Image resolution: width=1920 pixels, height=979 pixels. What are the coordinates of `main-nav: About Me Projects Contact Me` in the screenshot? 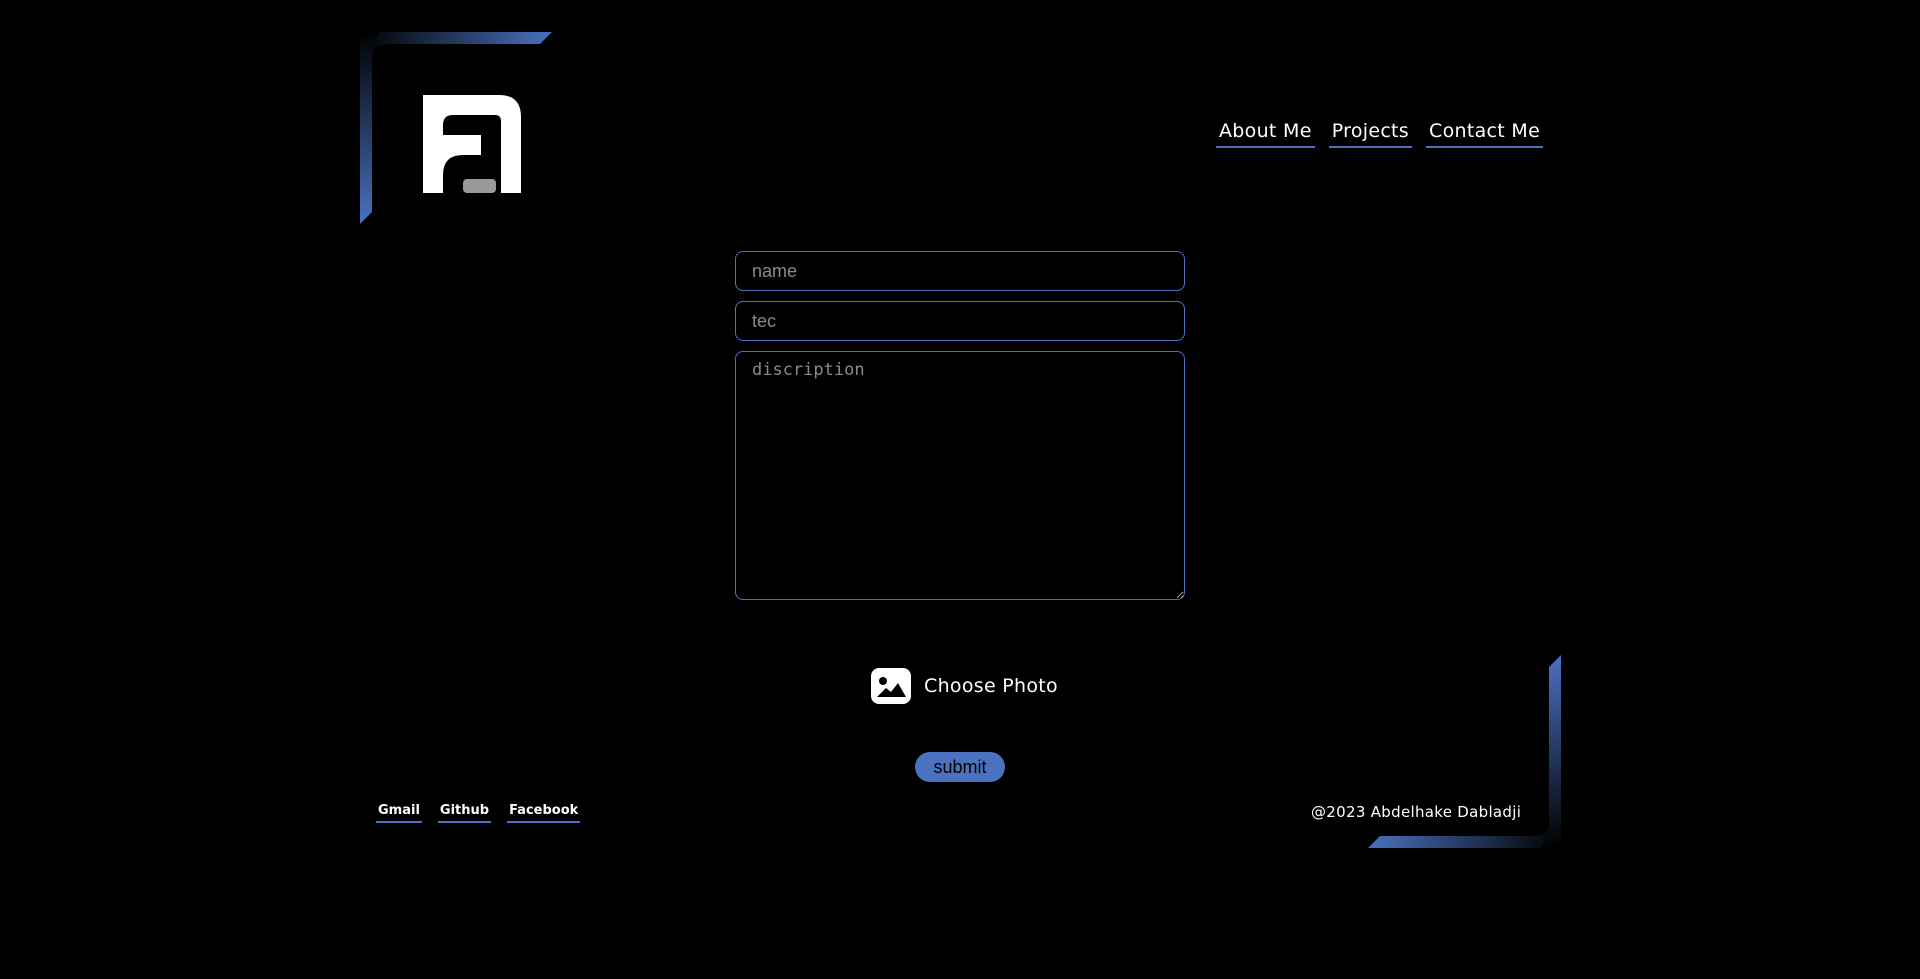 It's located at (1380, 133).